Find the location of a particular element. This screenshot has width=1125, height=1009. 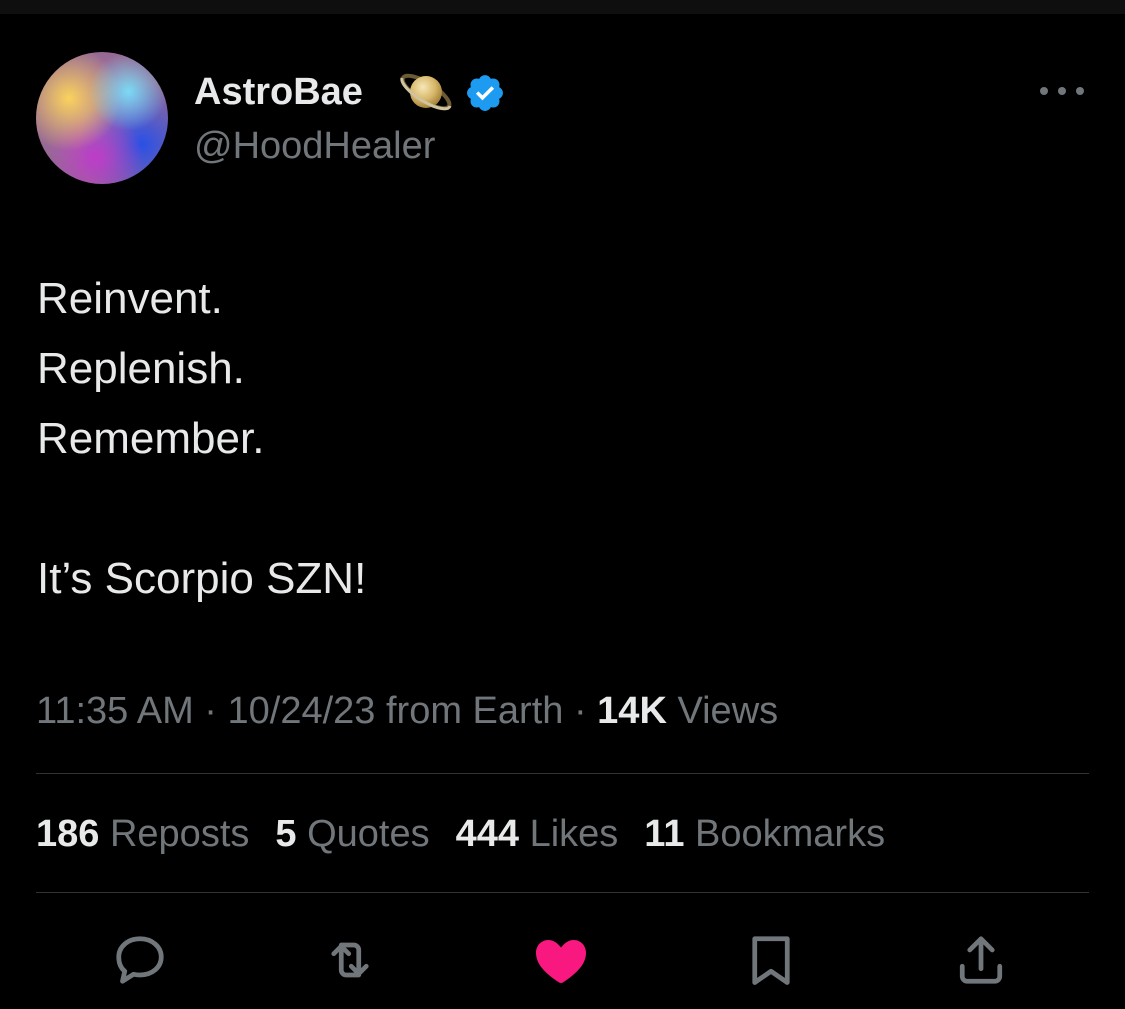

views-label: Views is located at coordinates (727, 711).